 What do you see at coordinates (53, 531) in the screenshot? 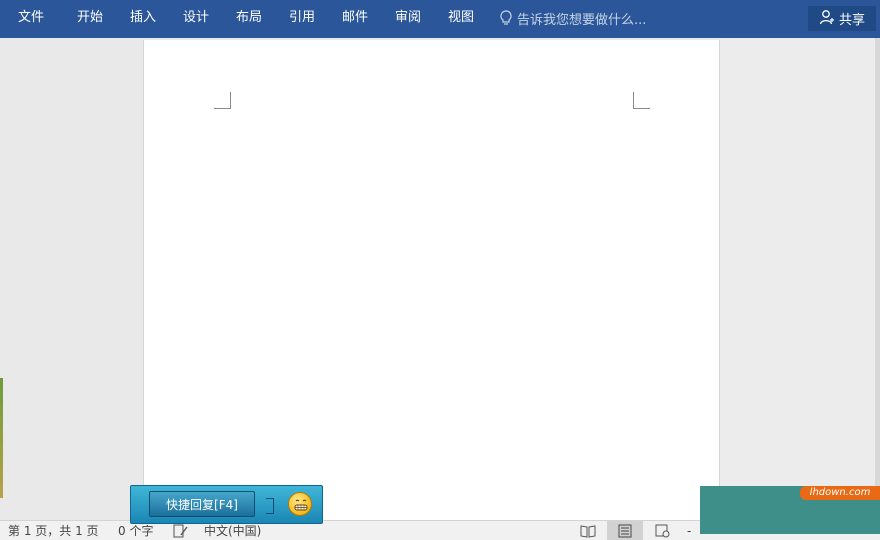
I see `page-count: 第 1 页，共 1 页` at bounding box center [53, 531].